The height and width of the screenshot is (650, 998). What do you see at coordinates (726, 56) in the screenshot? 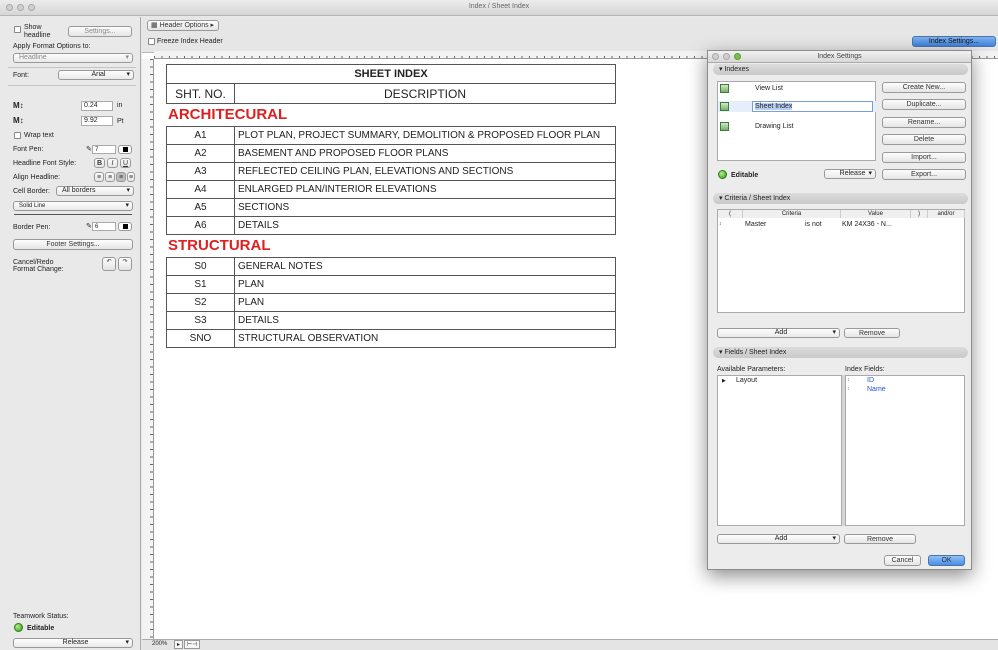
I see `dialog-minimize-button` at bounding box center [726, 56].